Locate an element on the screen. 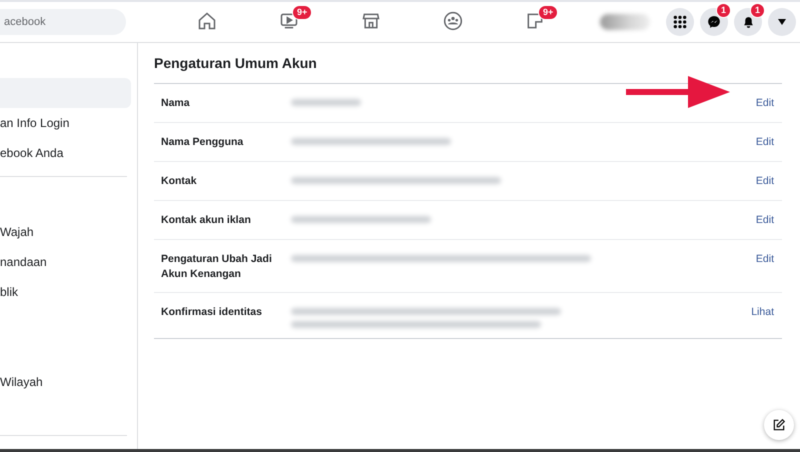 This screenshot has height=452, width=800. compose-icon is located at coordinates (779, 425).